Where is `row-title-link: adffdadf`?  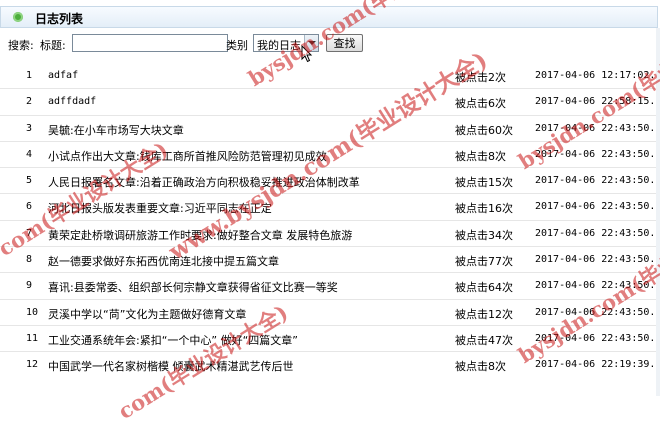
row-title-link: adffdadf is located at coordinates (72, 101).